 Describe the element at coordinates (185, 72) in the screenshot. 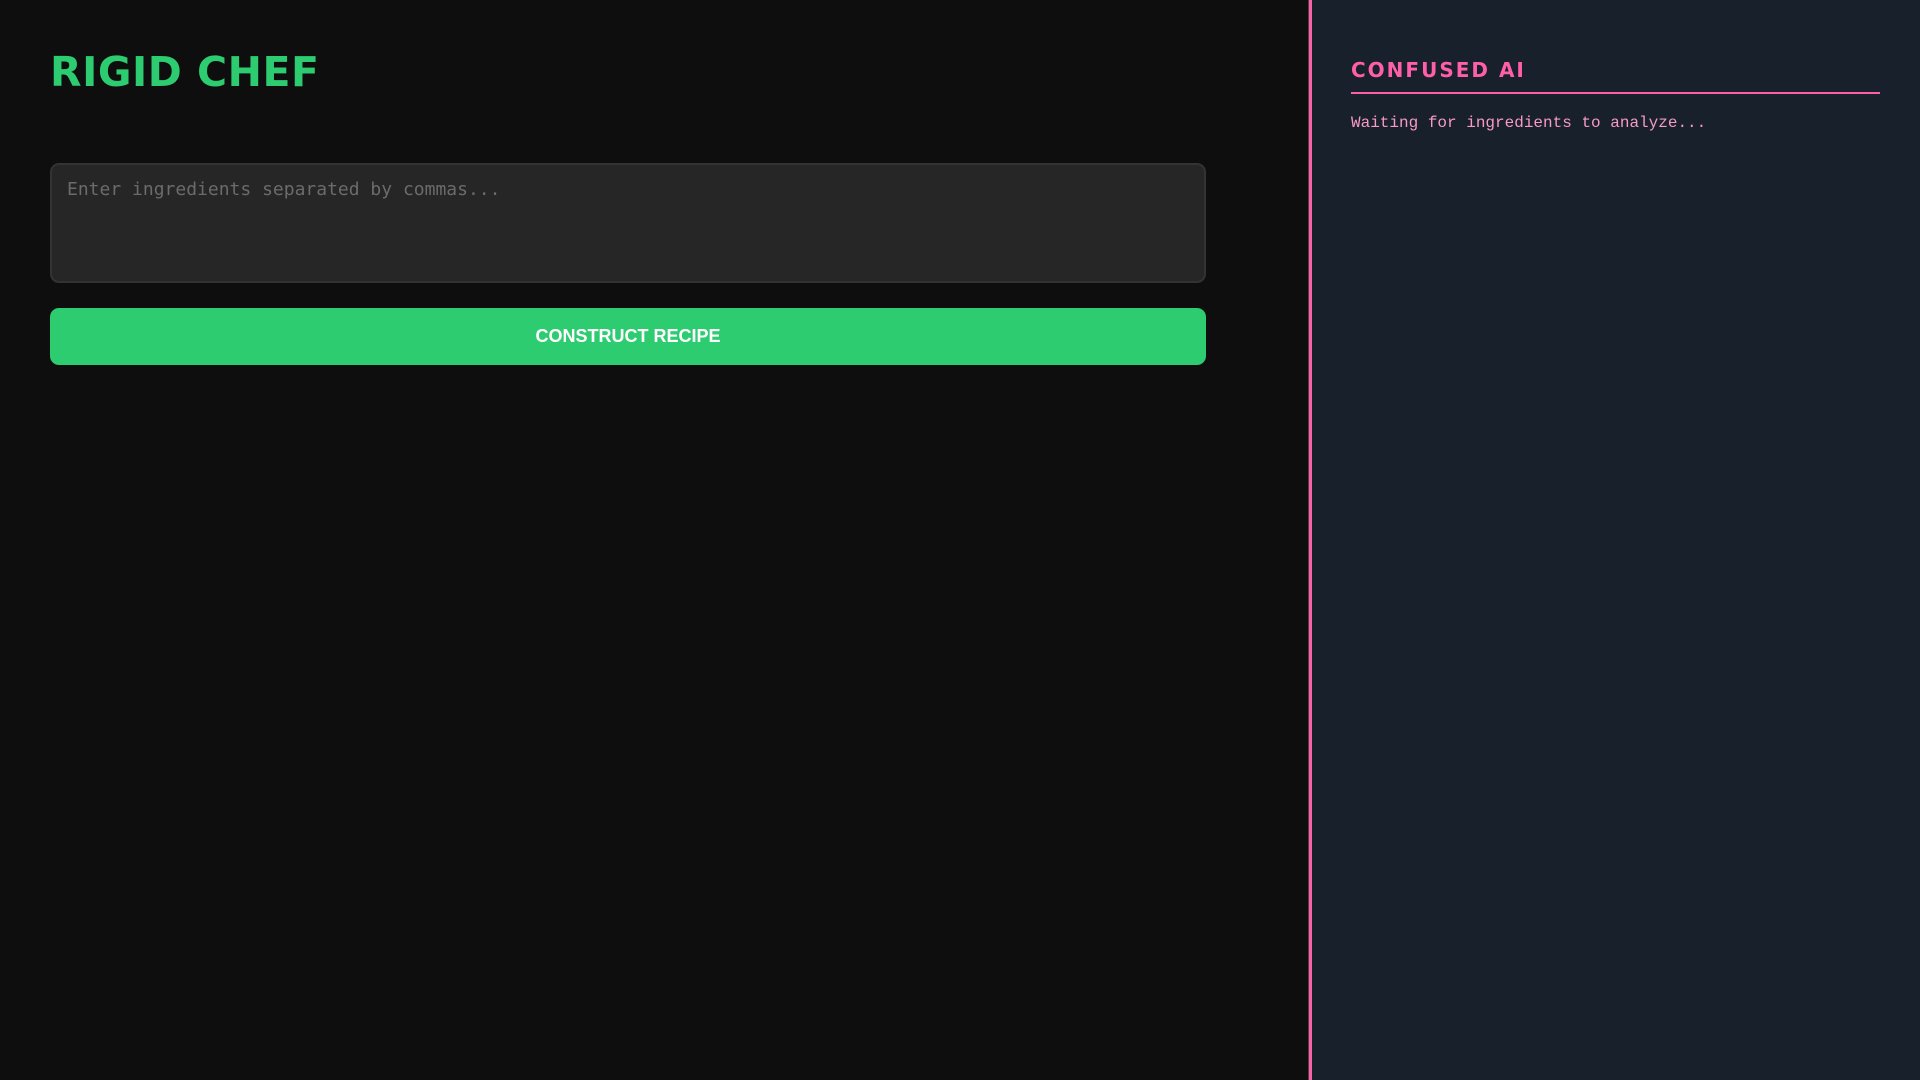

I see `app-title: RIGID CHEF` at that location.